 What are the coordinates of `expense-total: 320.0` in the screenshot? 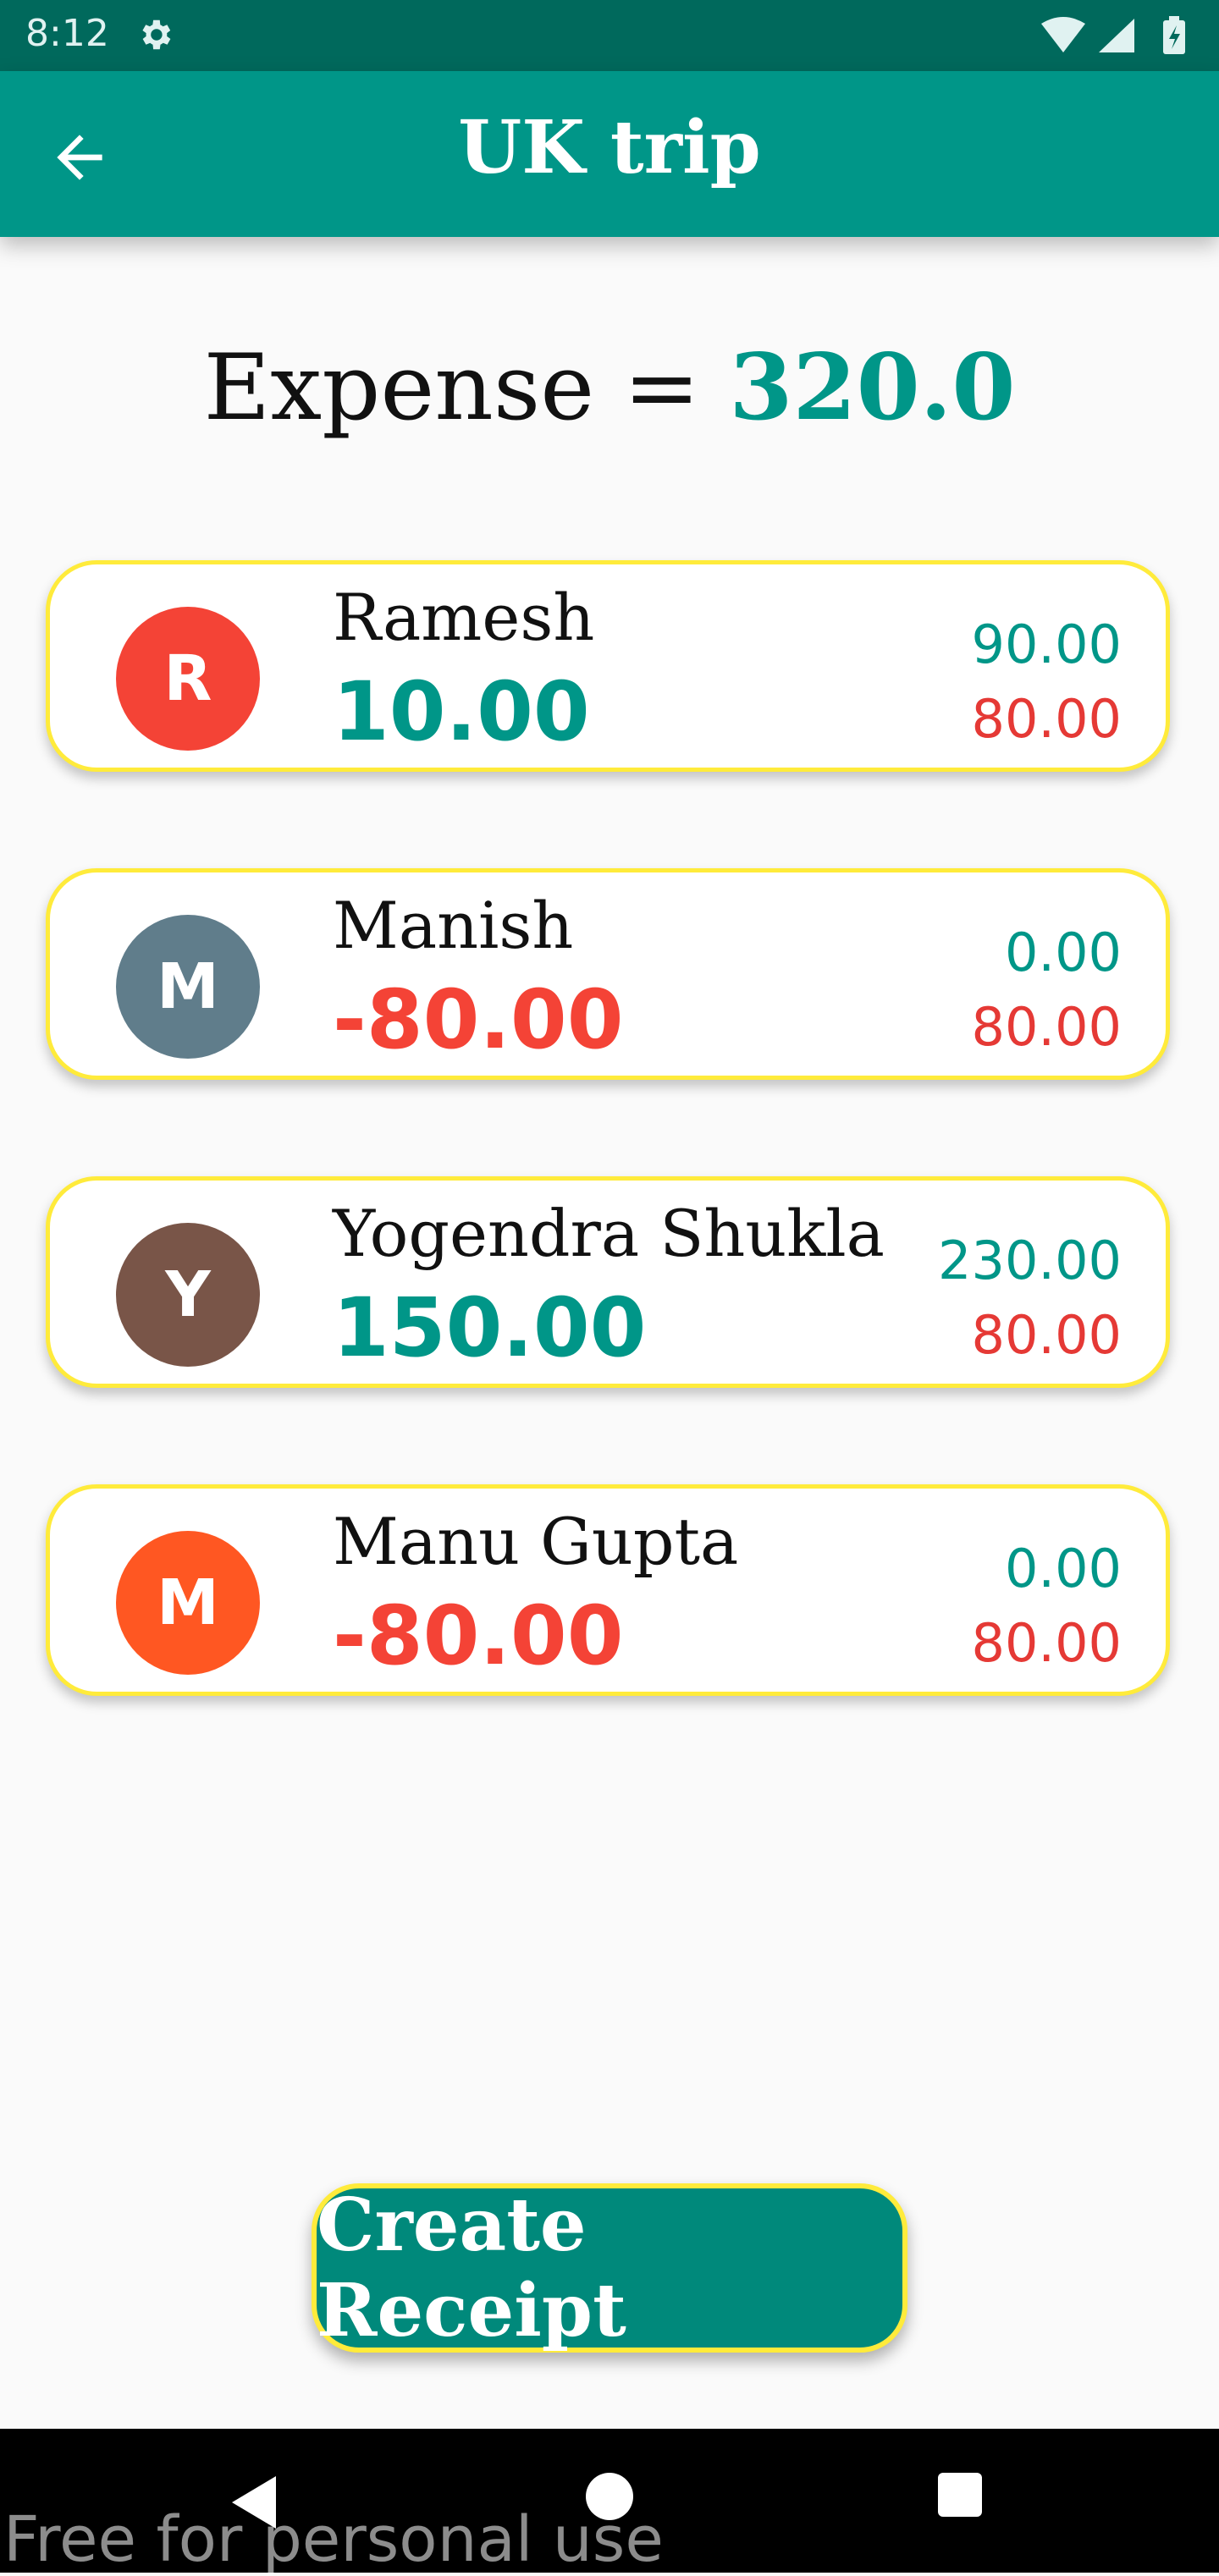 It's located at (872, 387).